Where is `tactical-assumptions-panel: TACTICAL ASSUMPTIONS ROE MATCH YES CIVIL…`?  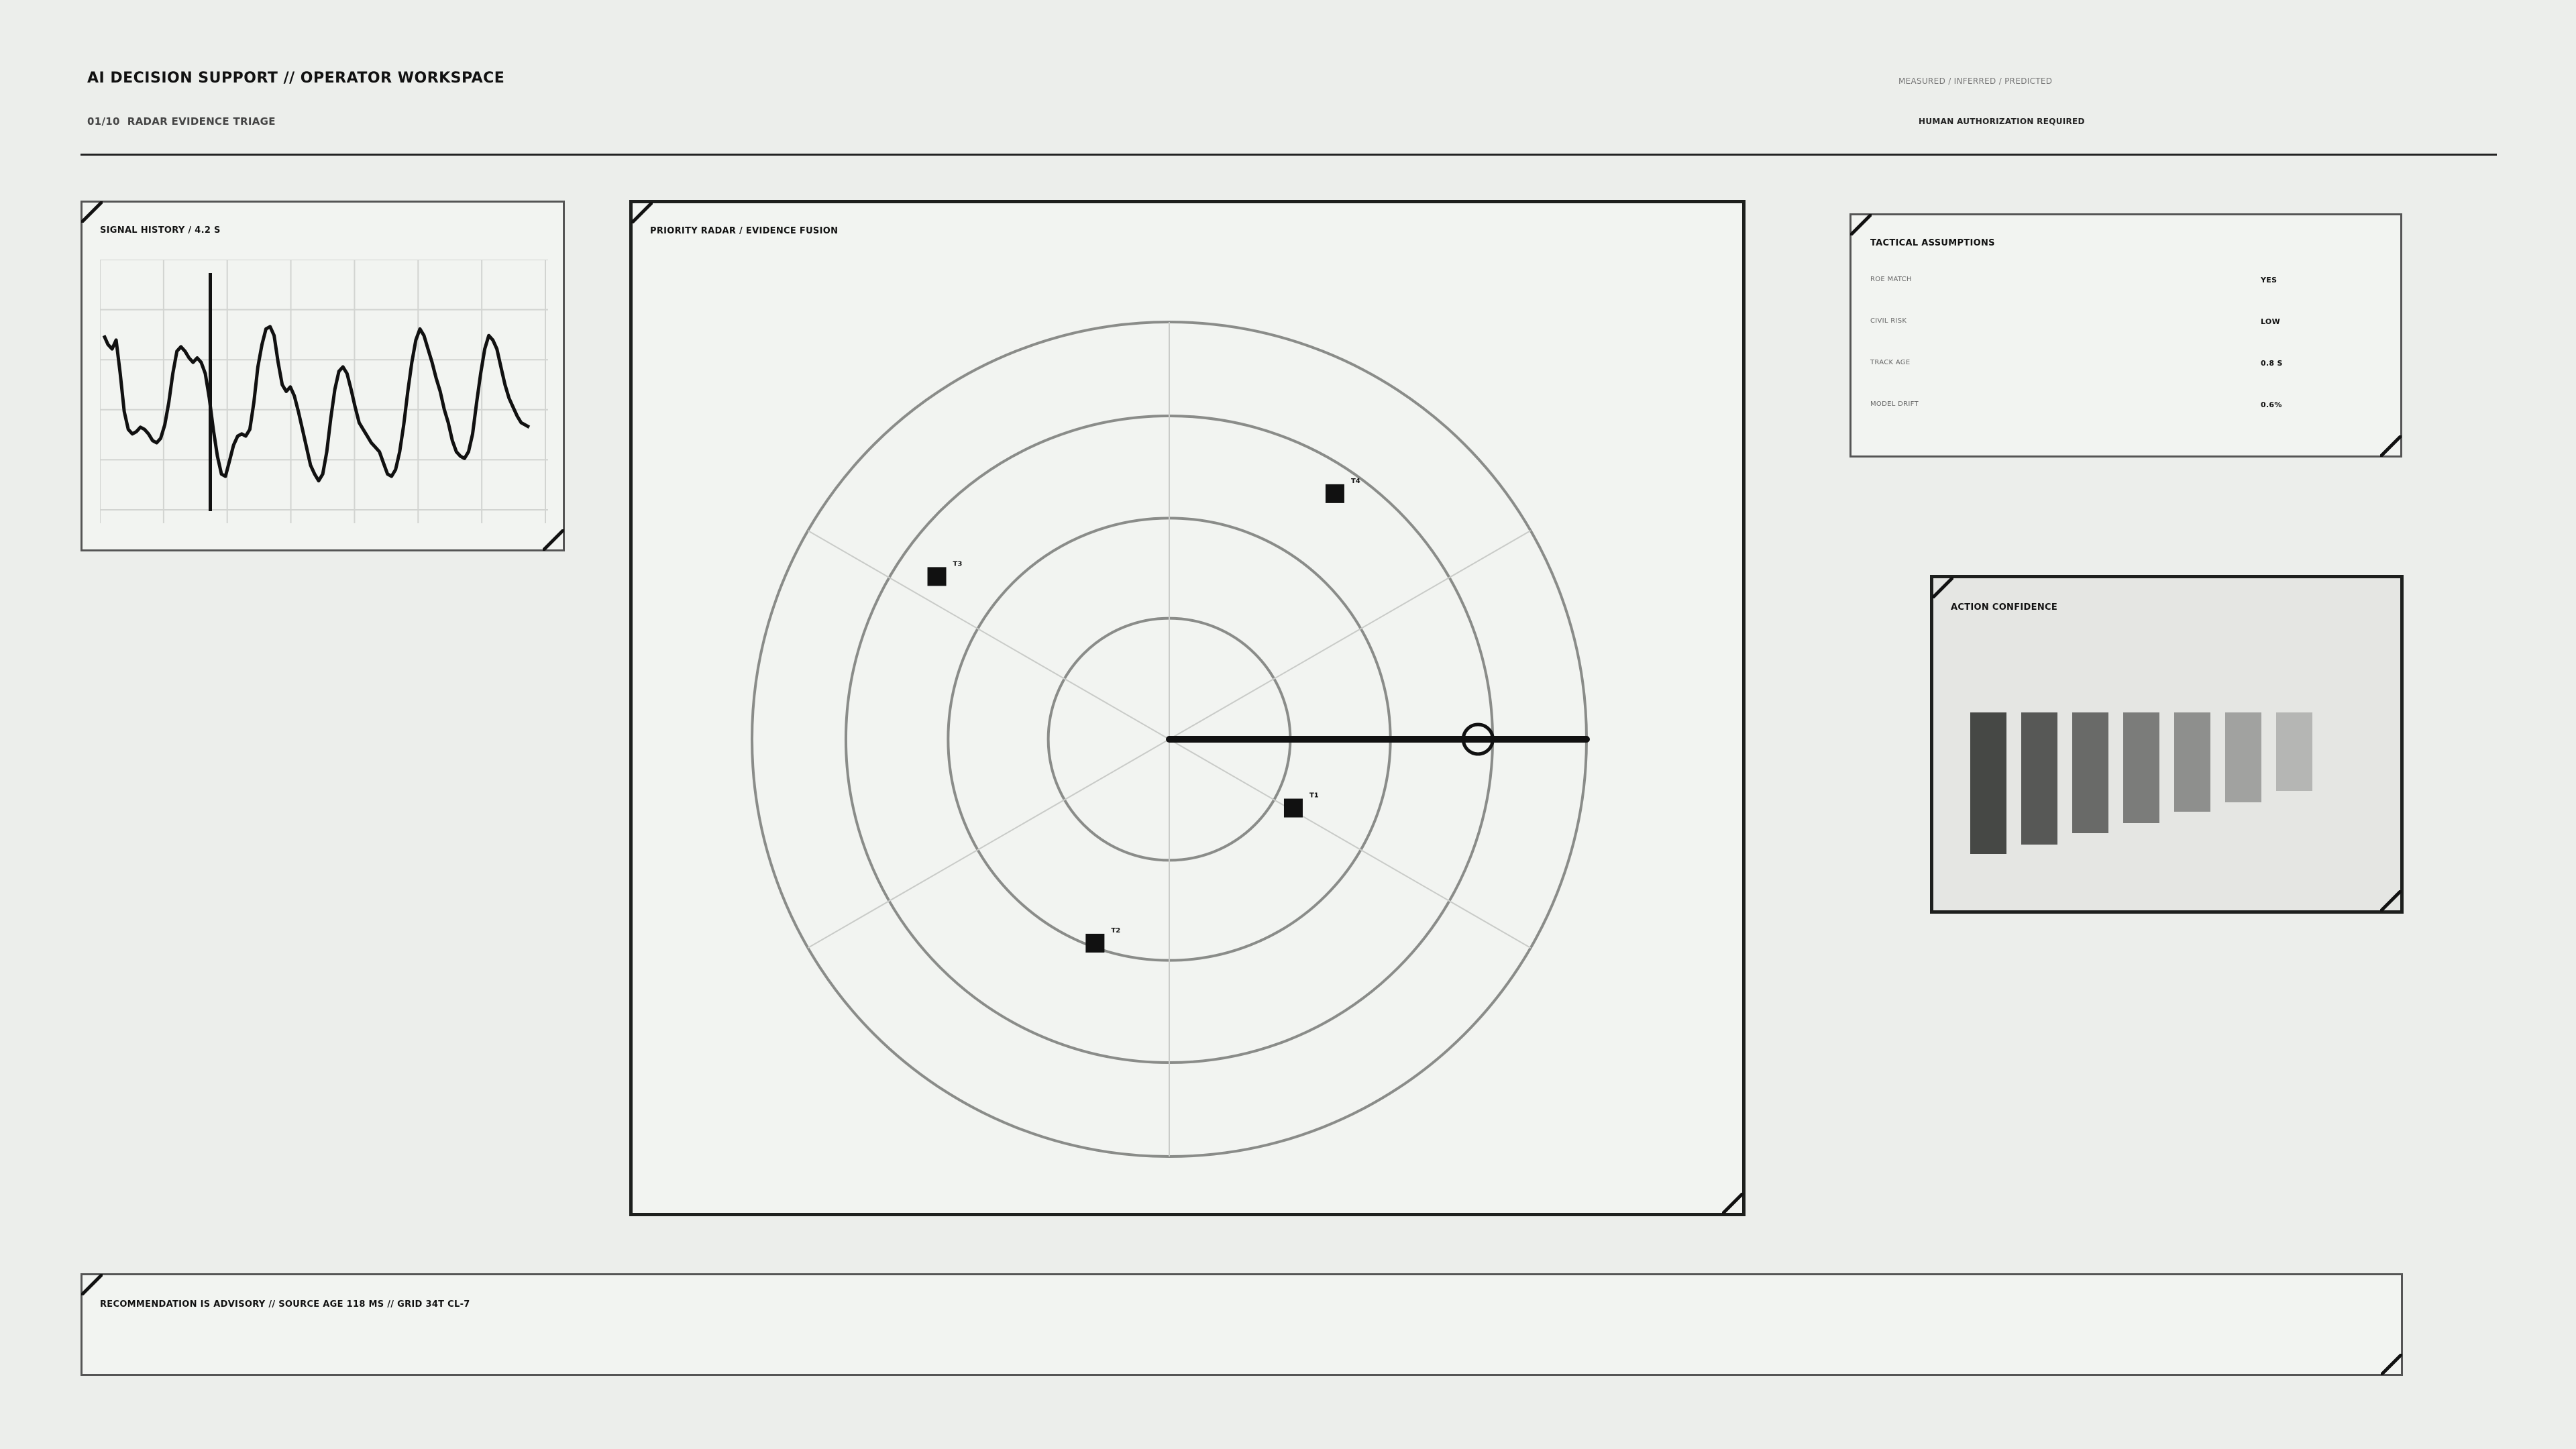 tactical-assumptions-panel: TACTICAL ASSUMPTIONS ROE MATCH YES CIVIL… is located at coordinates (2125, 335).